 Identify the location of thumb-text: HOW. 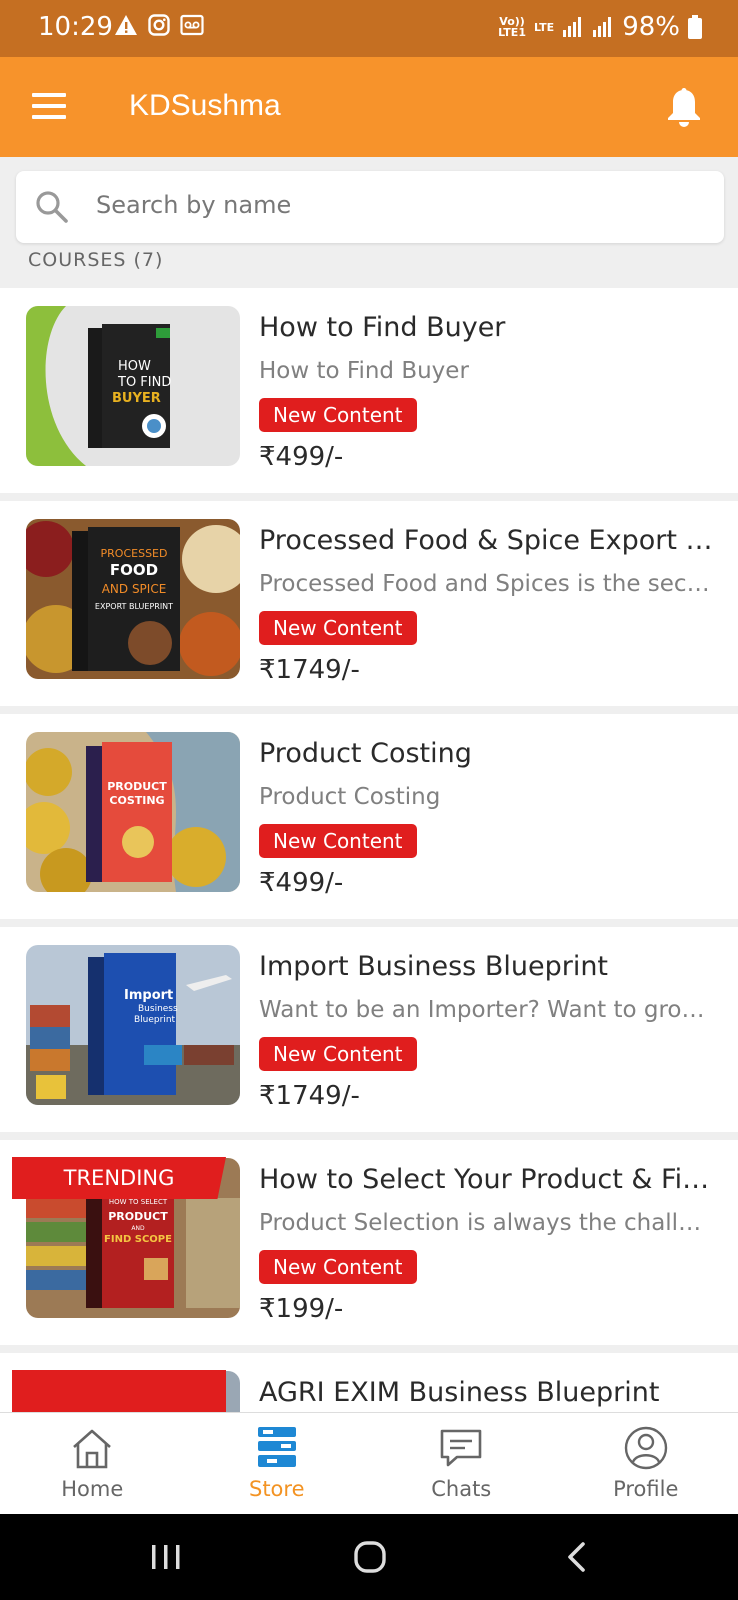
(134, 366).